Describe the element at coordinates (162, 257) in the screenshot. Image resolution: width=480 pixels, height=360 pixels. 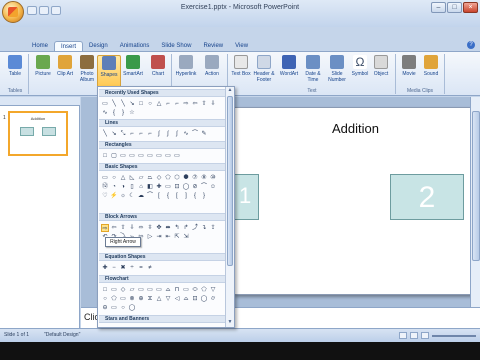
I see `section-equation-shapes: Equation Shapes` at that location.